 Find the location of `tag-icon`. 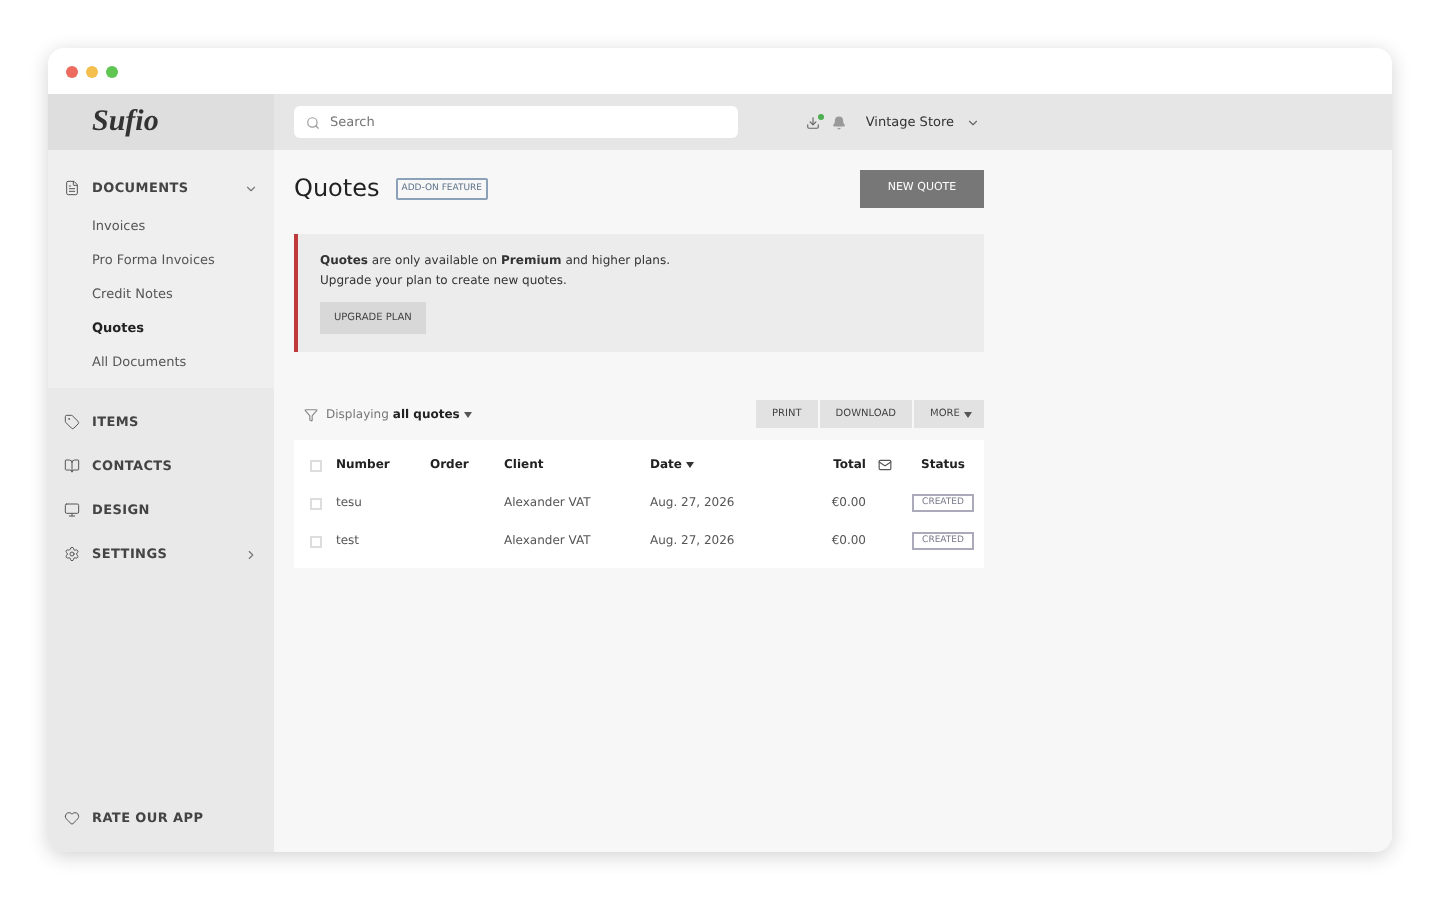

tag-icon is located at coordinates (72, 422).